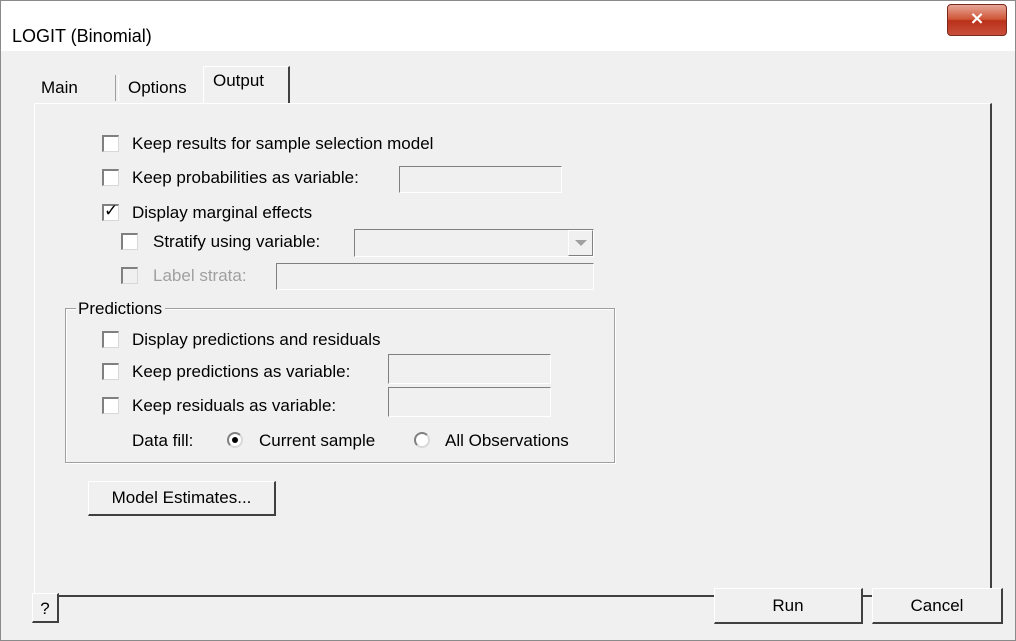 The height and width of the screenshot is (641, 1016). I want to click on help-label: ?, so click(45, 608).